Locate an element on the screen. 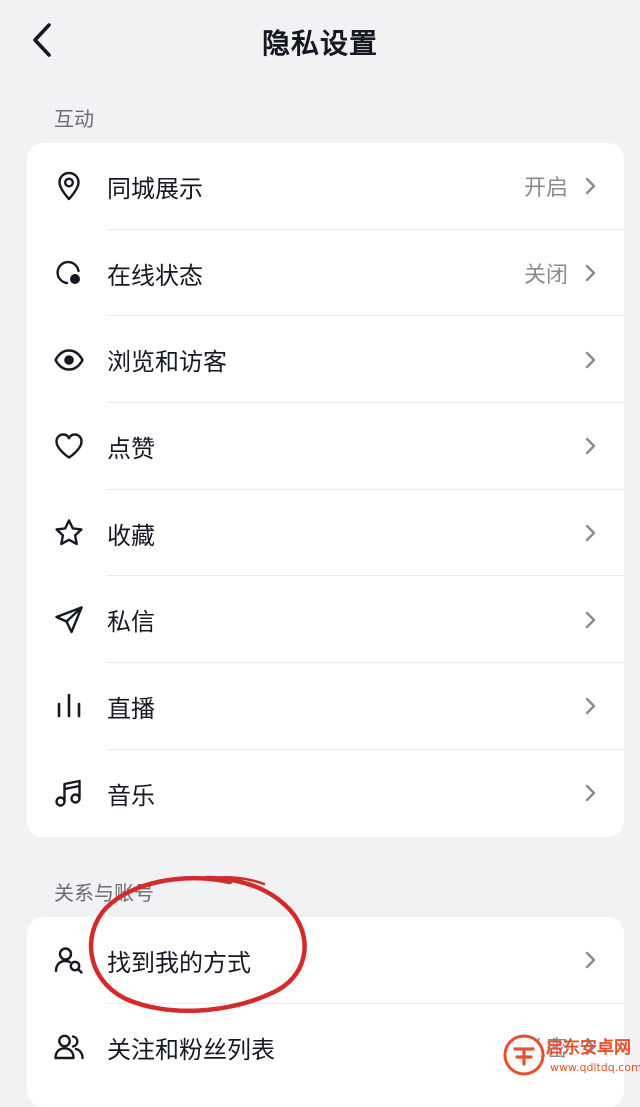  setting-value: 开启 is located at coordinates (545, 189).